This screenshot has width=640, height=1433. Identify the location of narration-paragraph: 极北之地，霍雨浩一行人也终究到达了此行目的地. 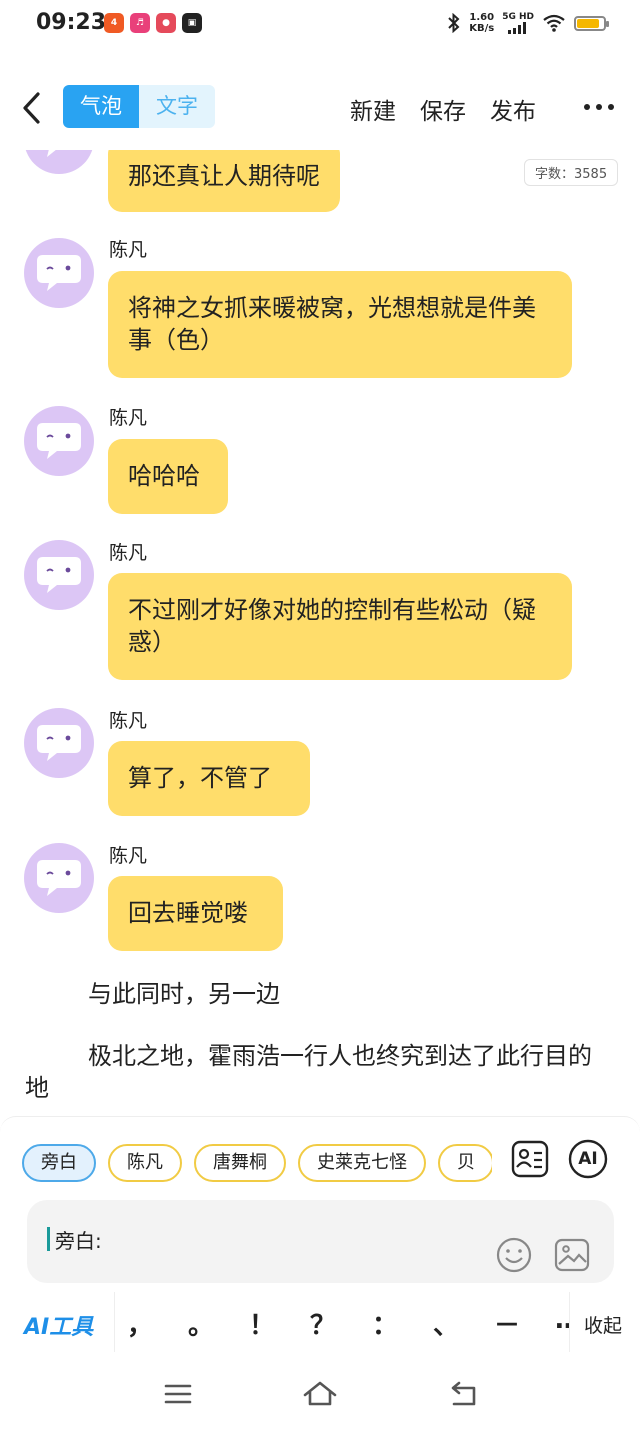
(310, 1072).